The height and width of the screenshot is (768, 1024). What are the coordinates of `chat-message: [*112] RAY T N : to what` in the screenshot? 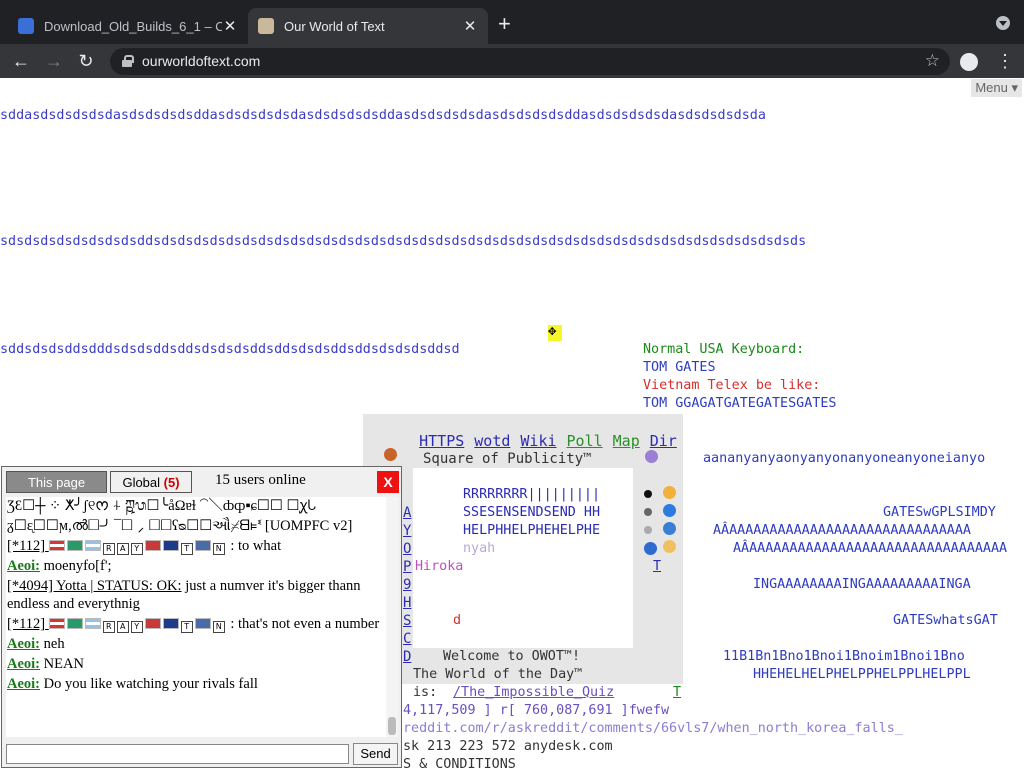 It's located at (196, 546).